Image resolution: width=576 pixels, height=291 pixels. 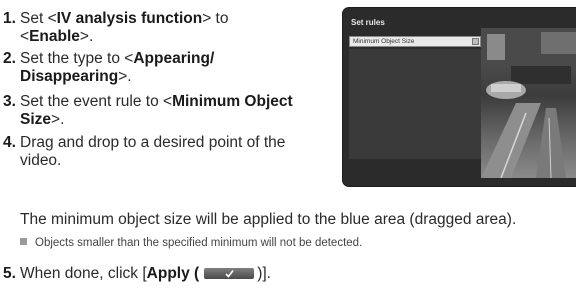 I want to click on step-text: Set <IV analysis function> to, so click(x=124, y=18).